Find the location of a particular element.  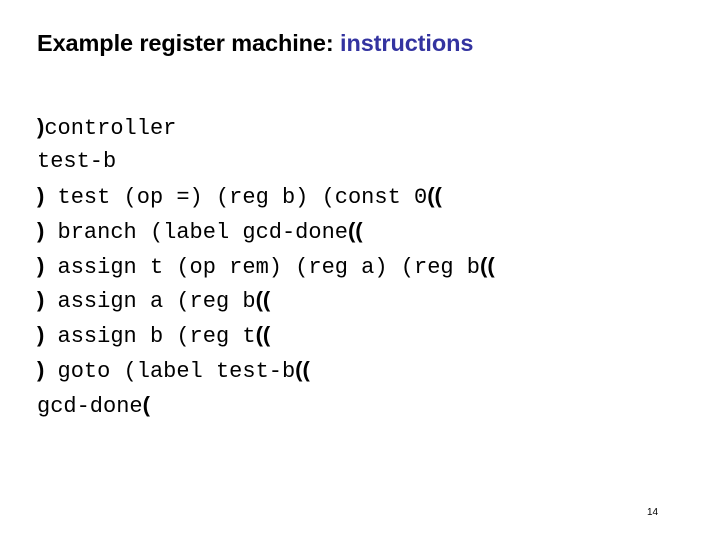

code-text: branch (label gcd-done is located at coordinates (196, 233).